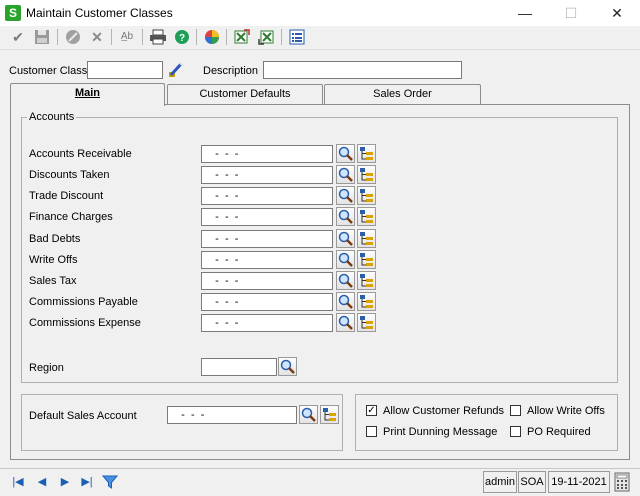 This screenshot has width=640, height=496. Describe the element at coordinates (65, 482) in the screenshot. I see `next-record-icon: ▶` at that location.